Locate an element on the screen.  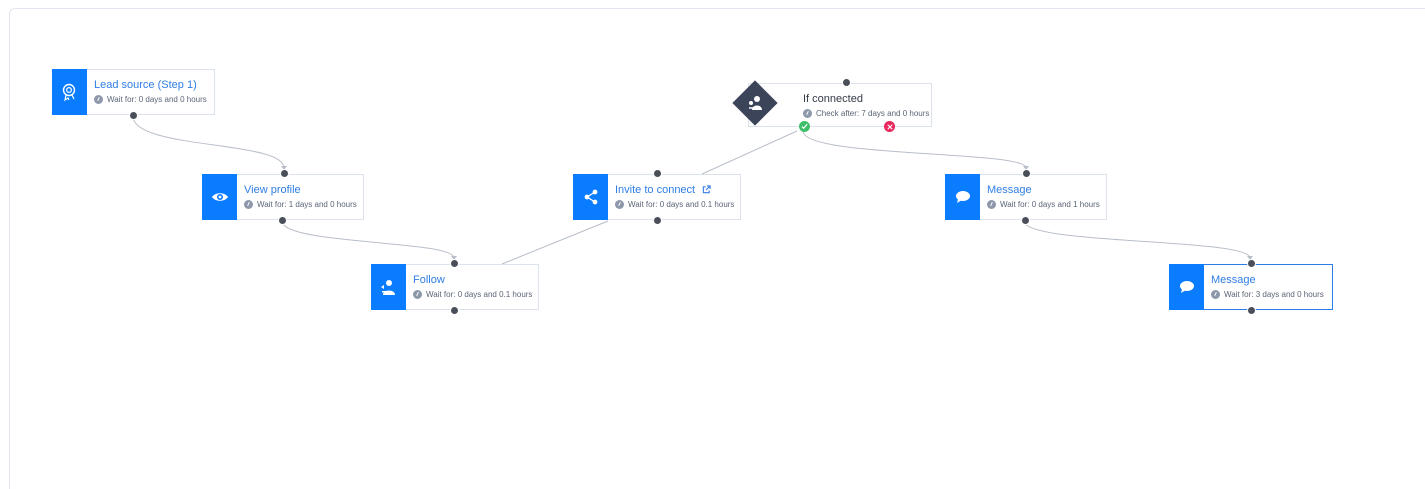
yes-branch-icon is located at coordinates (804, 126).